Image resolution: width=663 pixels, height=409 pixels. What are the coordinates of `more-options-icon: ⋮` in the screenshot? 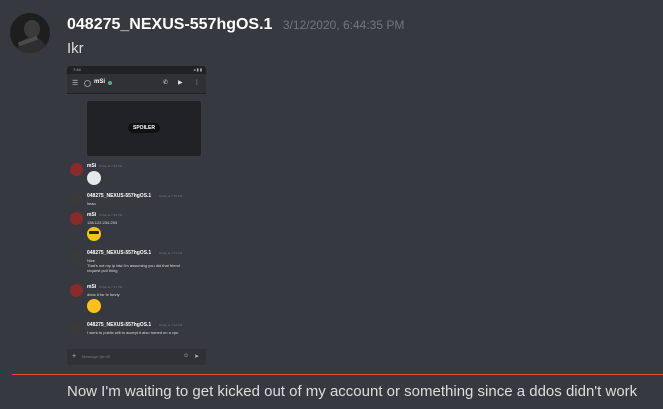 It's located at (197, 83).